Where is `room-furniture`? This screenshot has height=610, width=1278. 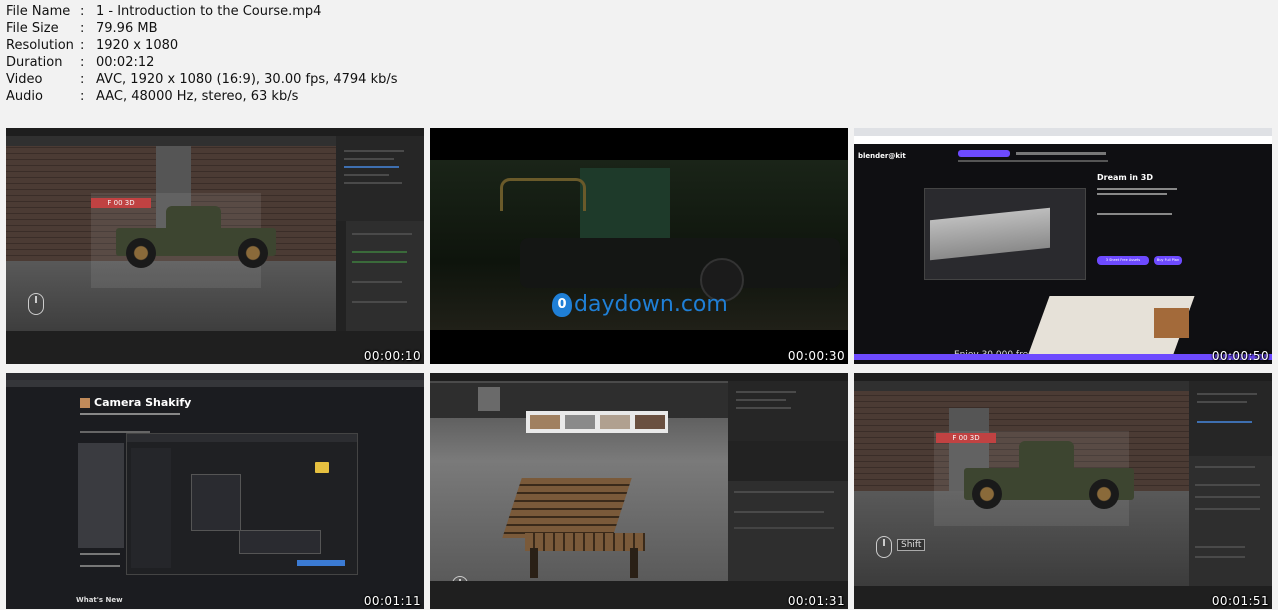 room-furniture is located at coordinates (1171, 323).